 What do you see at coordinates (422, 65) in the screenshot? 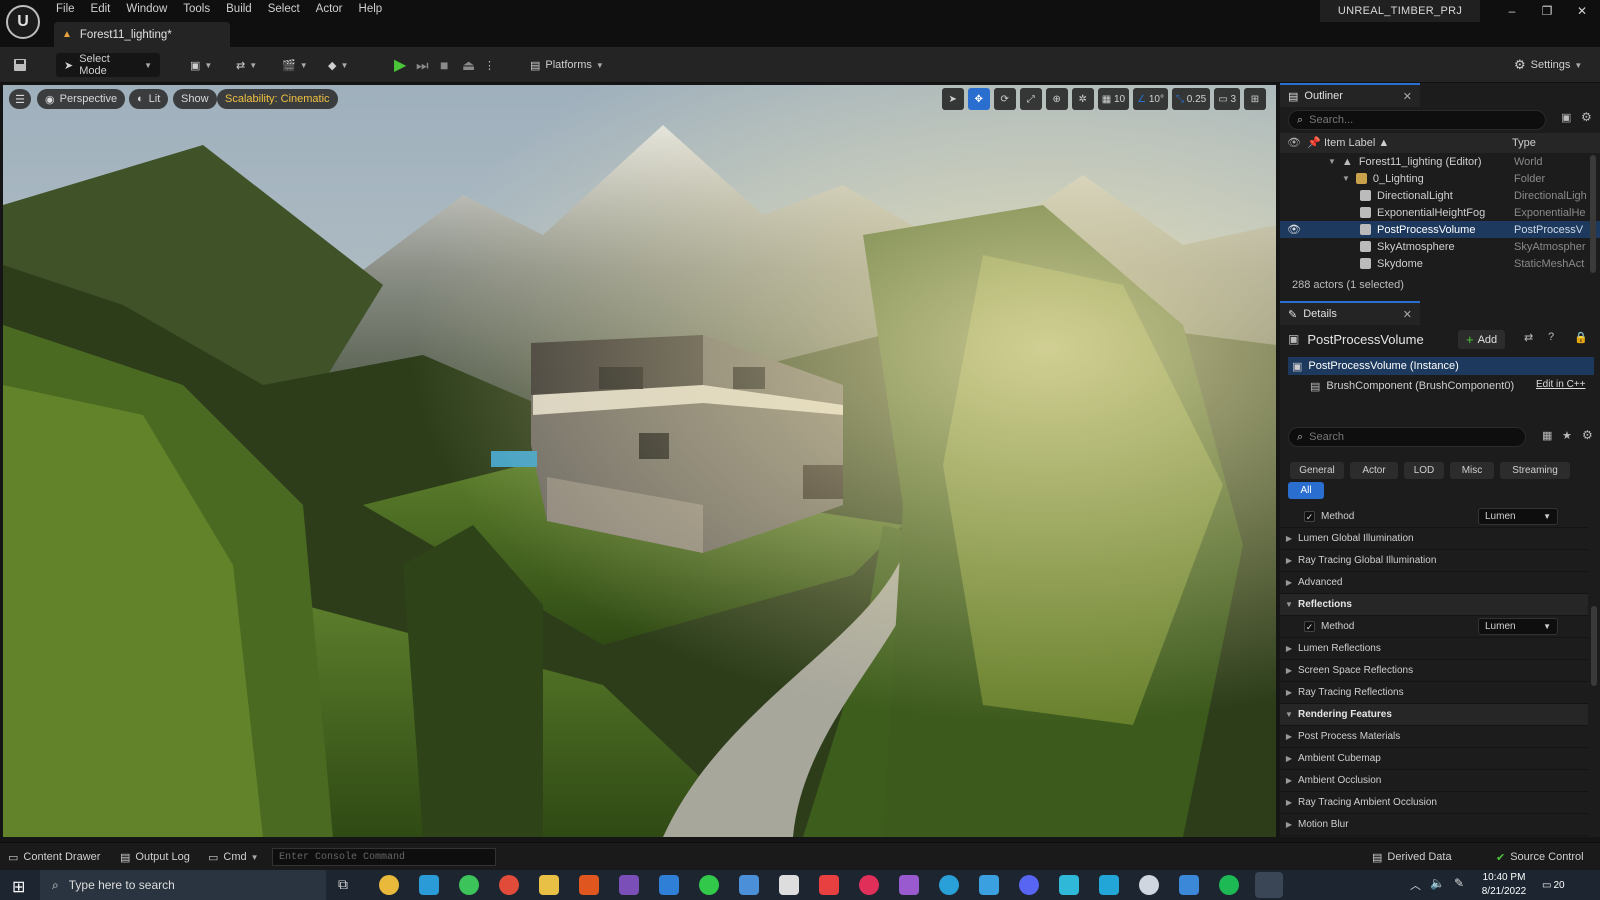
I see `step-icon: ⏭` at bounding box center [422, 65].